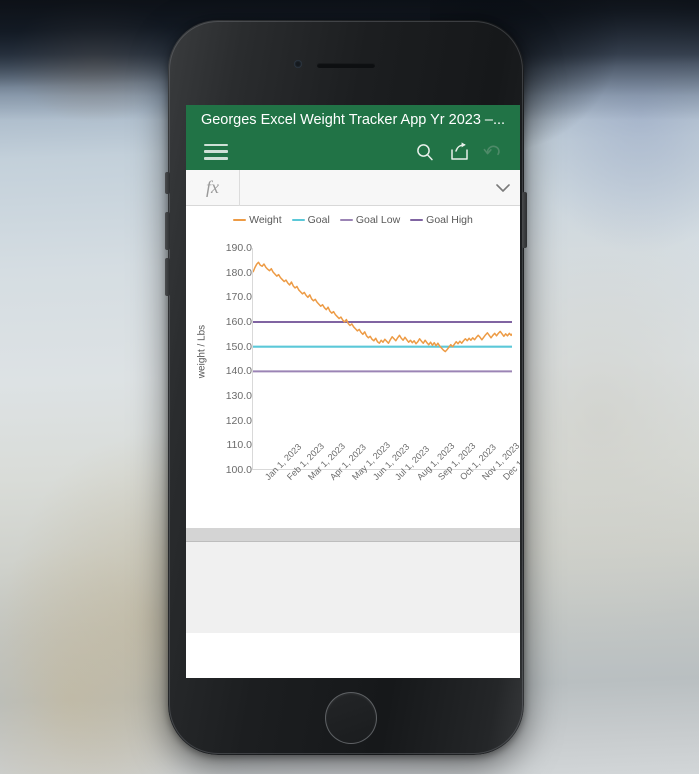 This screenshot has height=774, width=699. I want to click on legend-item-goal-low: Goal Low, so click(370, 220).